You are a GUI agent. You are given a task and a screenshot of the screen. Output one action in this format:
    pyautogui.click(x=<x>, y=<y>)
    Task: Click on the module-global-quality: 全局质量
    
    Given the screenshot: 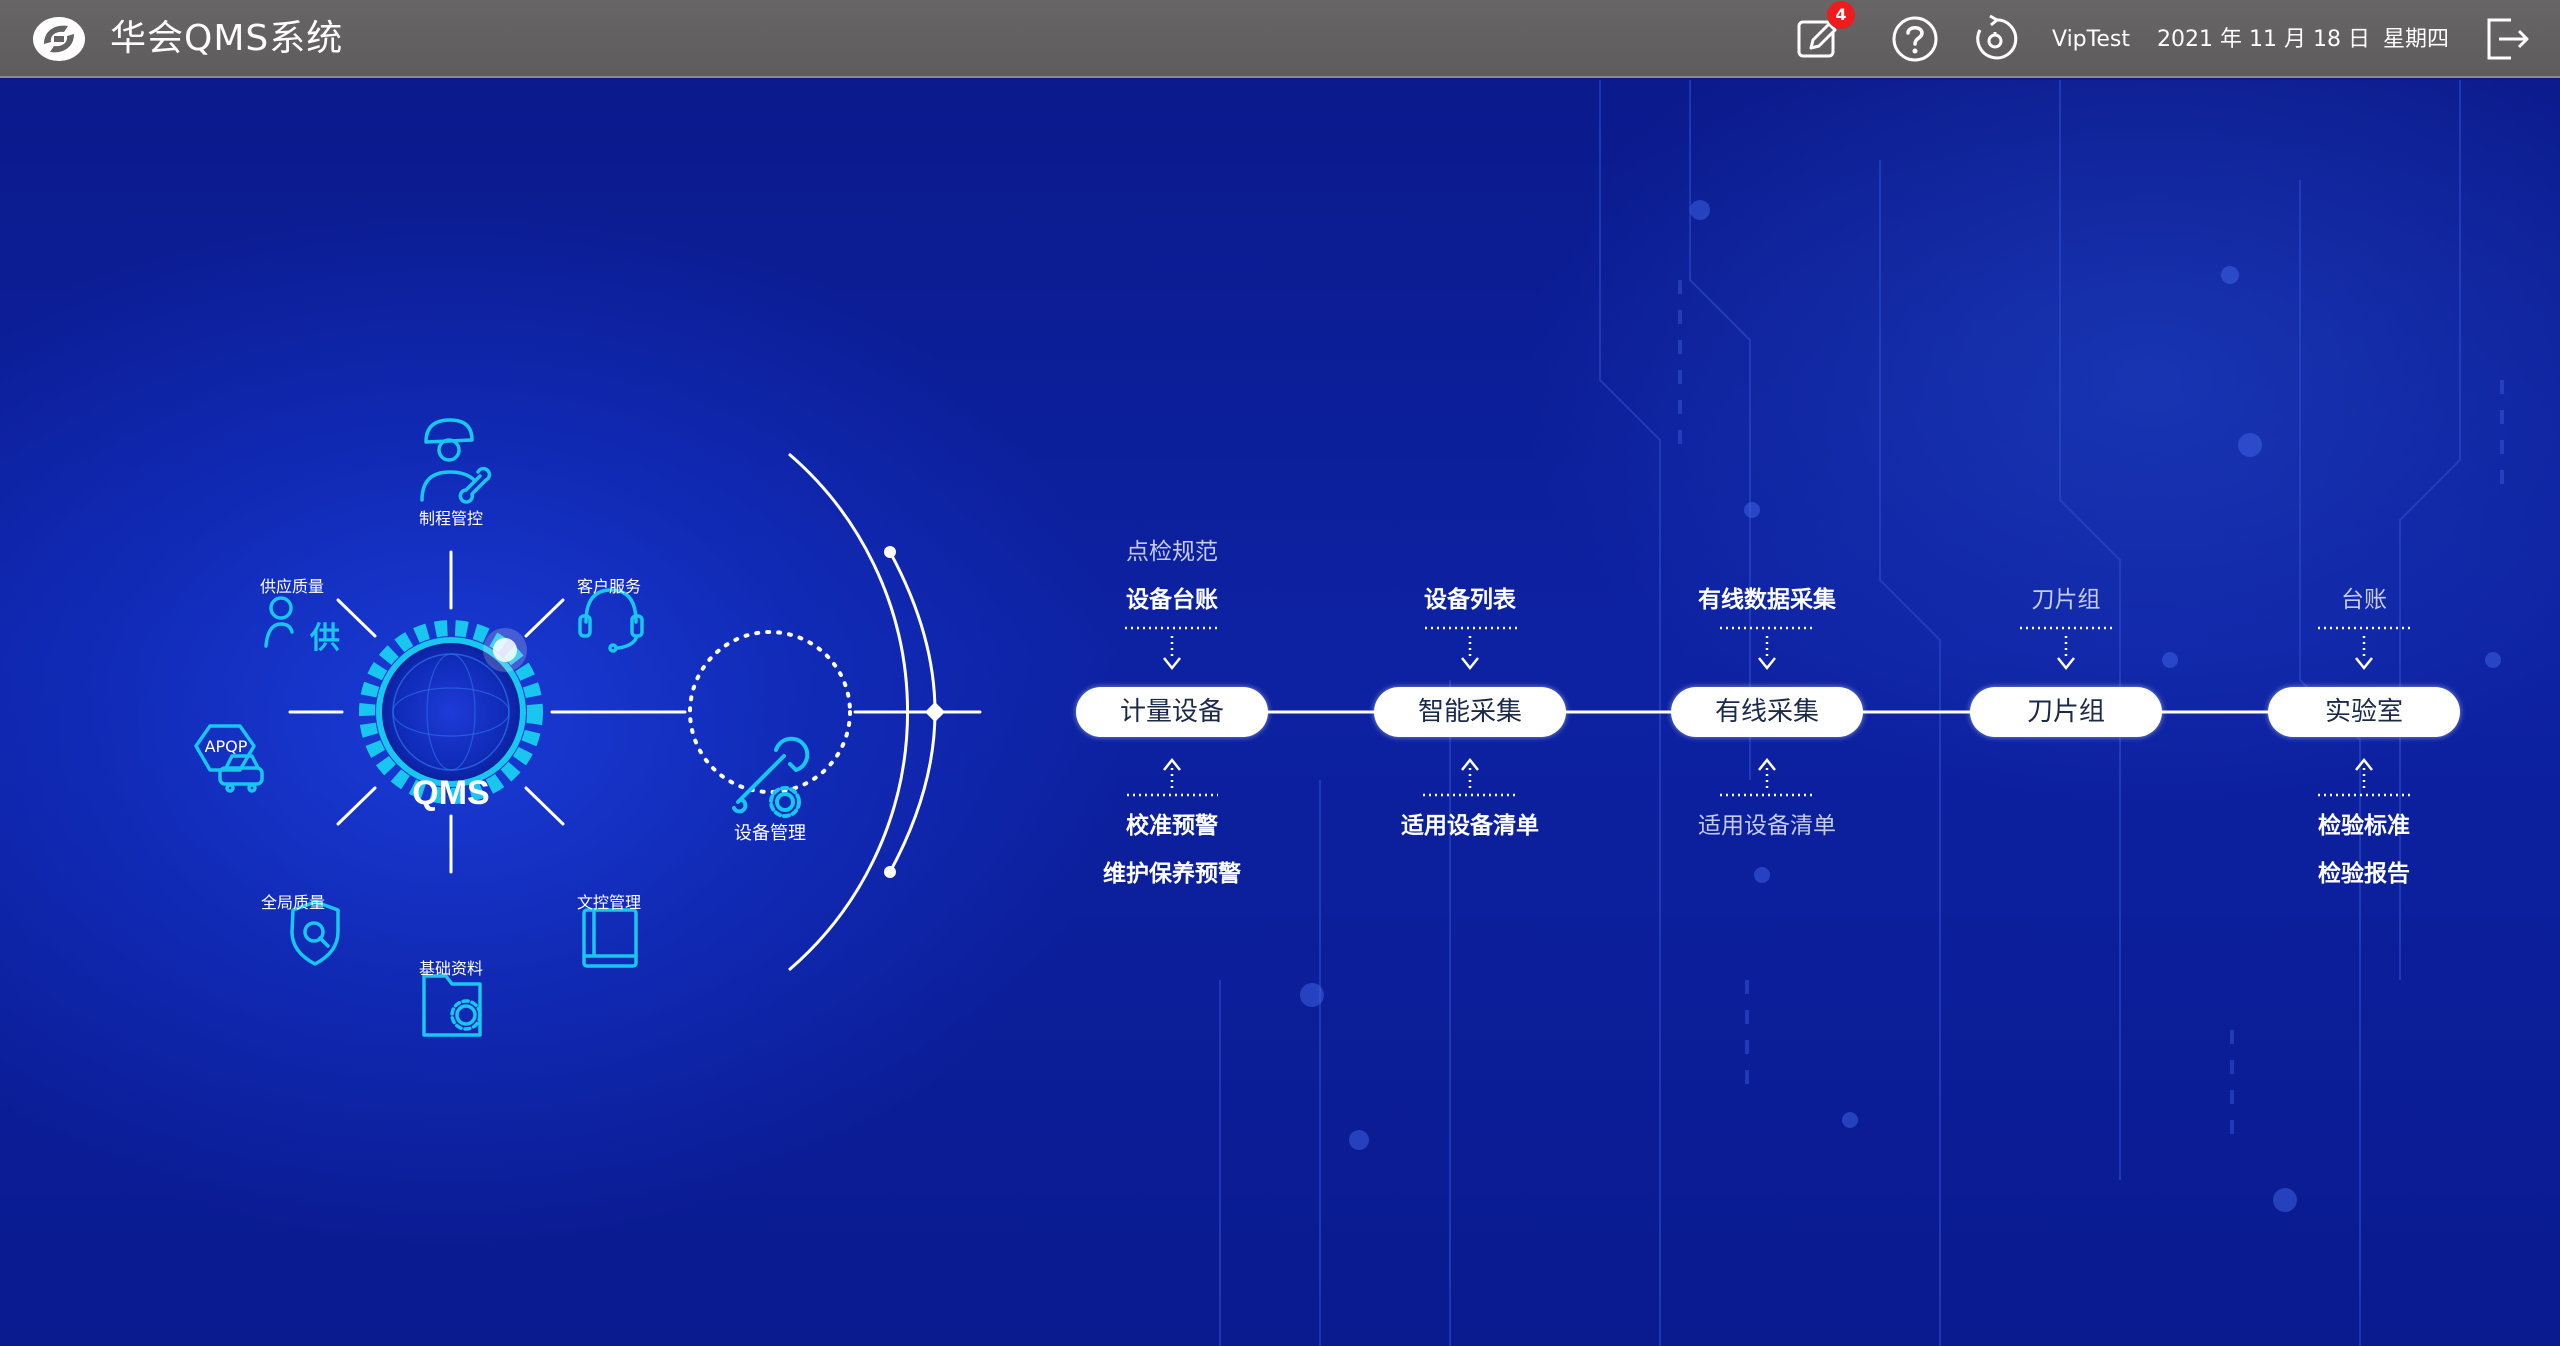 What is the action you would take?
    pyautogui.click(x=293, y=903)
    